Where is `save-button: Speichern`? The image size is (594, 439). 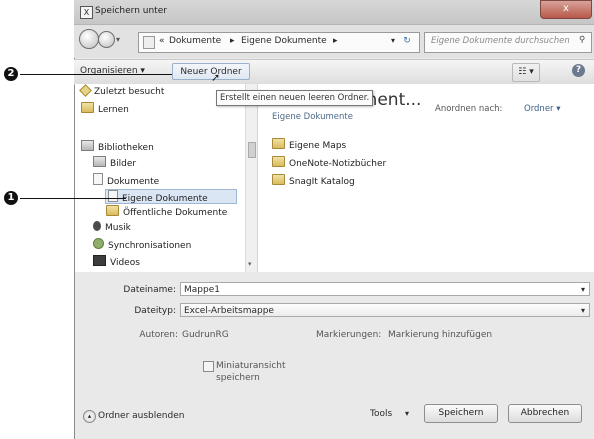
save-button: Speichern is located at coordinates (461, 413).